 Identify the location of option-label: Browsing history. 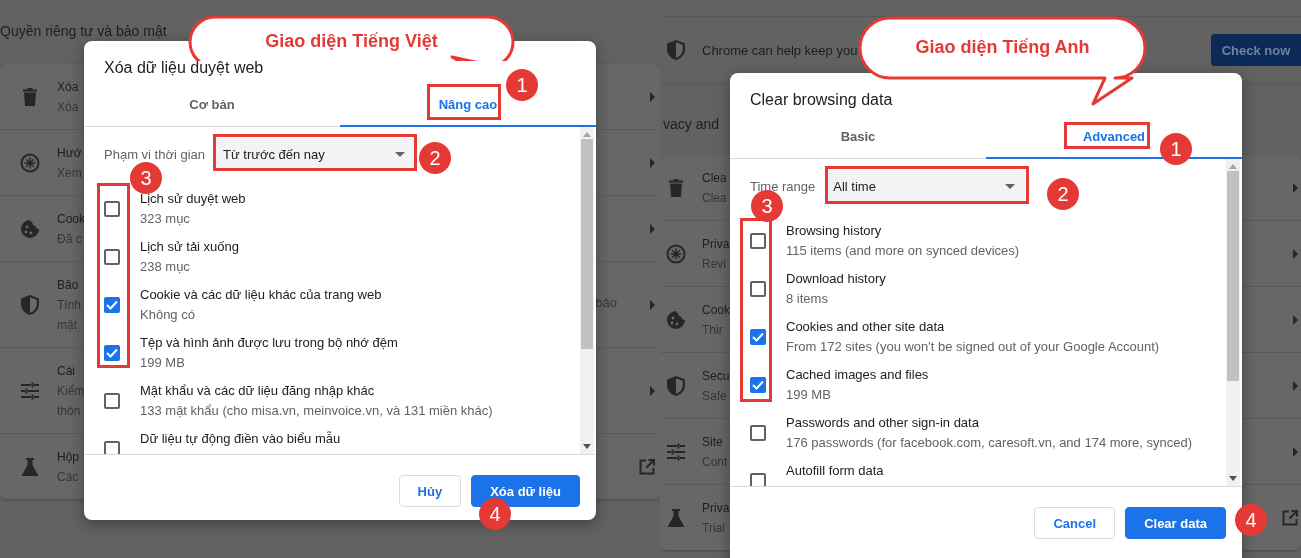
(834, 231).